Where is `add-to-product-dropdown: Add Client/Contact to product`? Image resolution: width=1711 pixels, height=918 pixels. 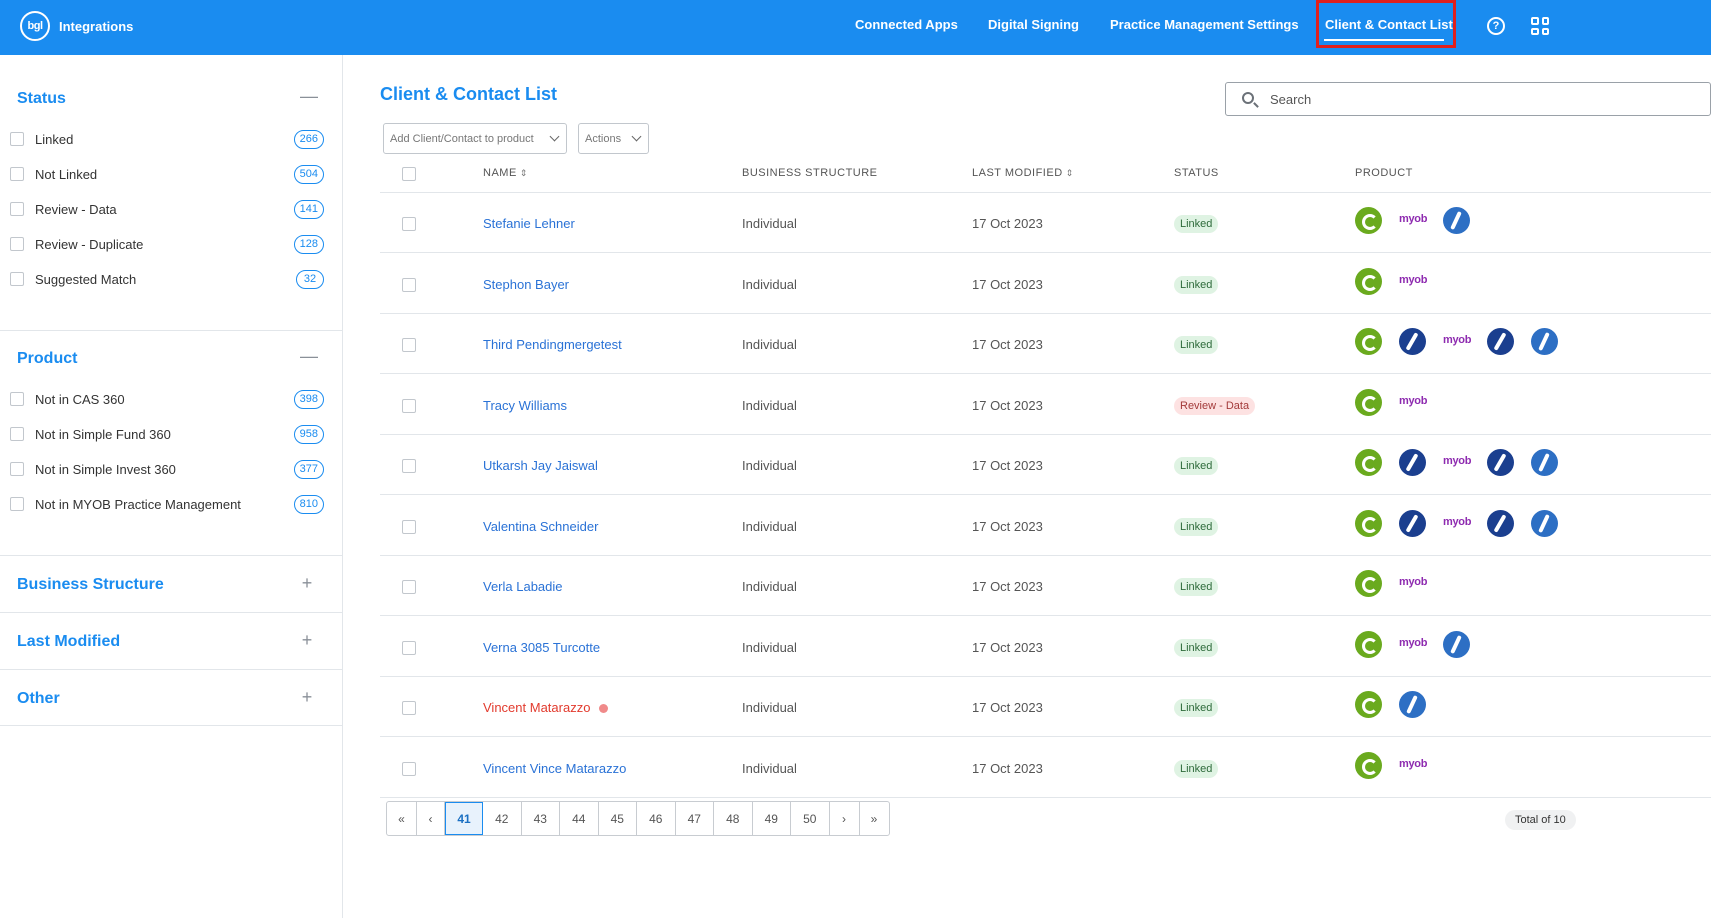
add-to-product-dropdown: Add Client/Contact to product is located at coordinates (475, 138).